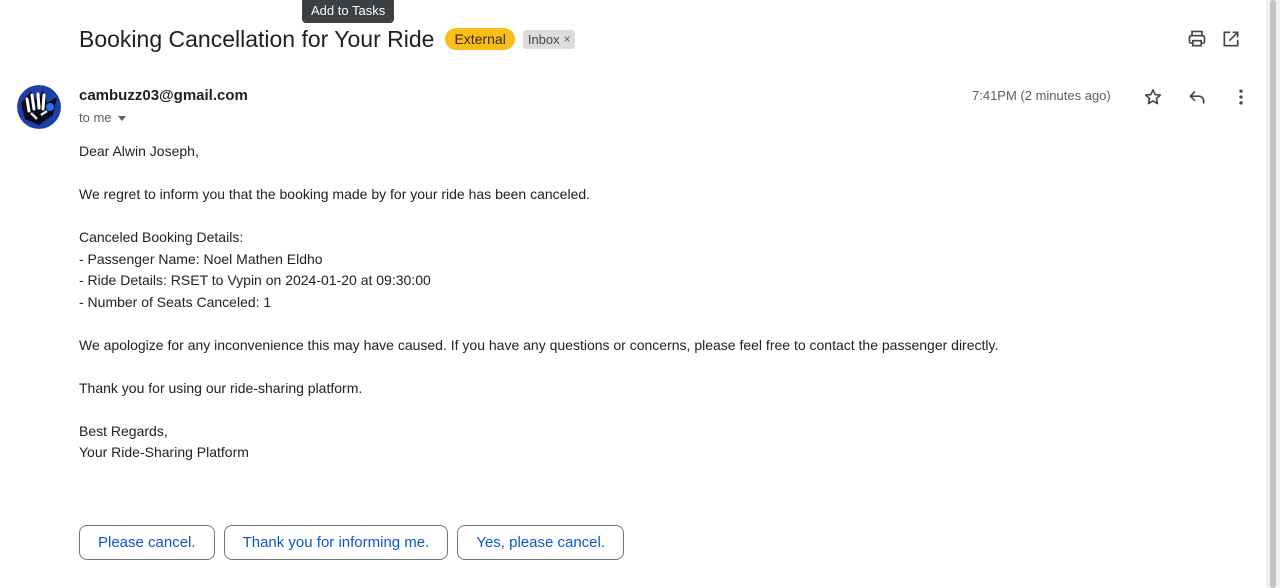 The height and width of the screenshot is (588, 1280). I want to click on inbox-label-text: Inbox, so click(543, 39).